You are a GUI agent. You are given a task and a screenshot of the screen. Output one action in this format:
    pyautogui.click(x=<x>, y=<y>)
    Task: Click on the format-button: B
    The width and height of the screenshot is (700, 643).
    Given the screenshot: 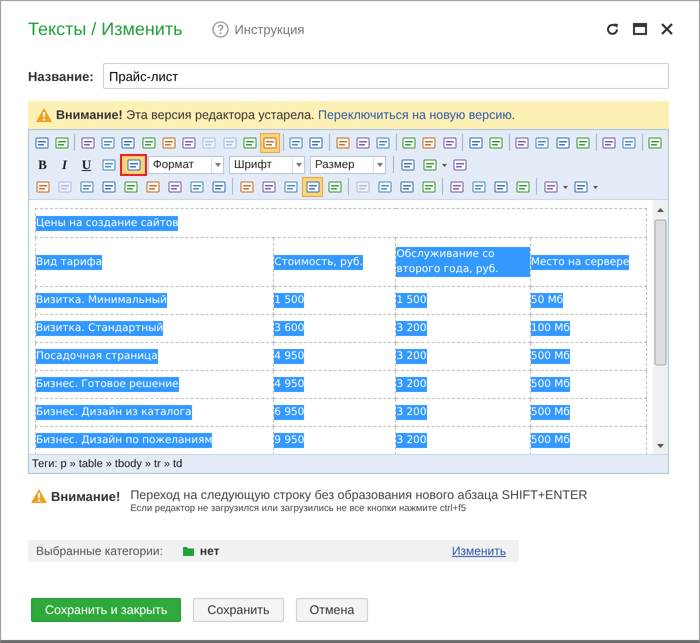 What is the action you would take?
    pyautogui.click(x=42, y=164)
    